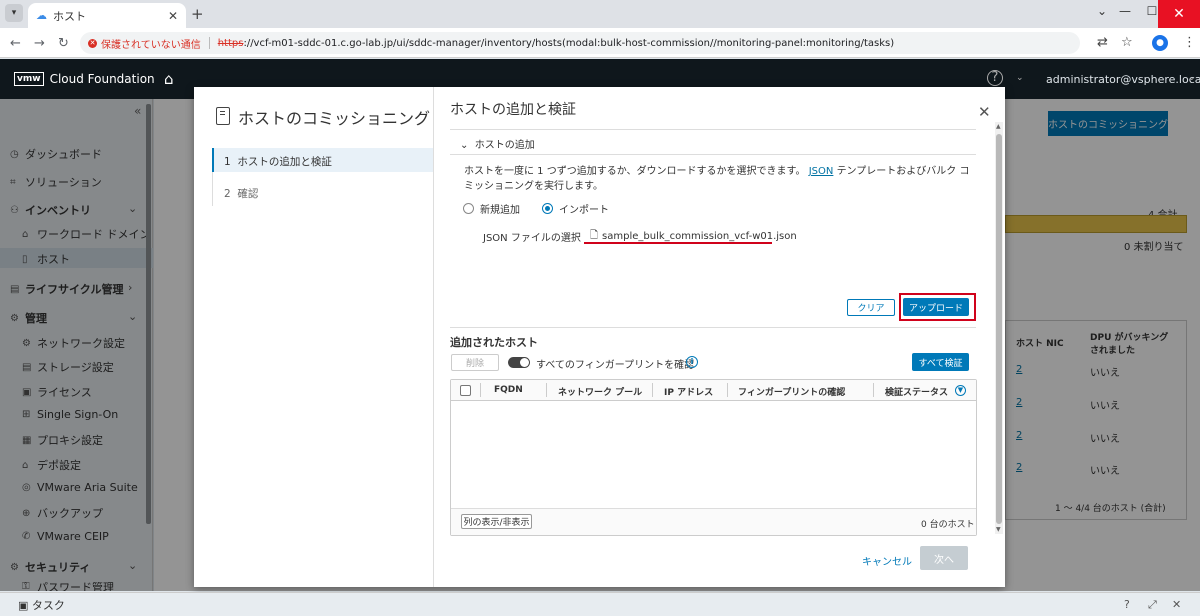 The width and height of the screenshot is (1200, 616). Describe the element at coordinates (497, 143) in the screenshot. I see `add-hosts-section-header: ⌄ ホストの追加` at that location.